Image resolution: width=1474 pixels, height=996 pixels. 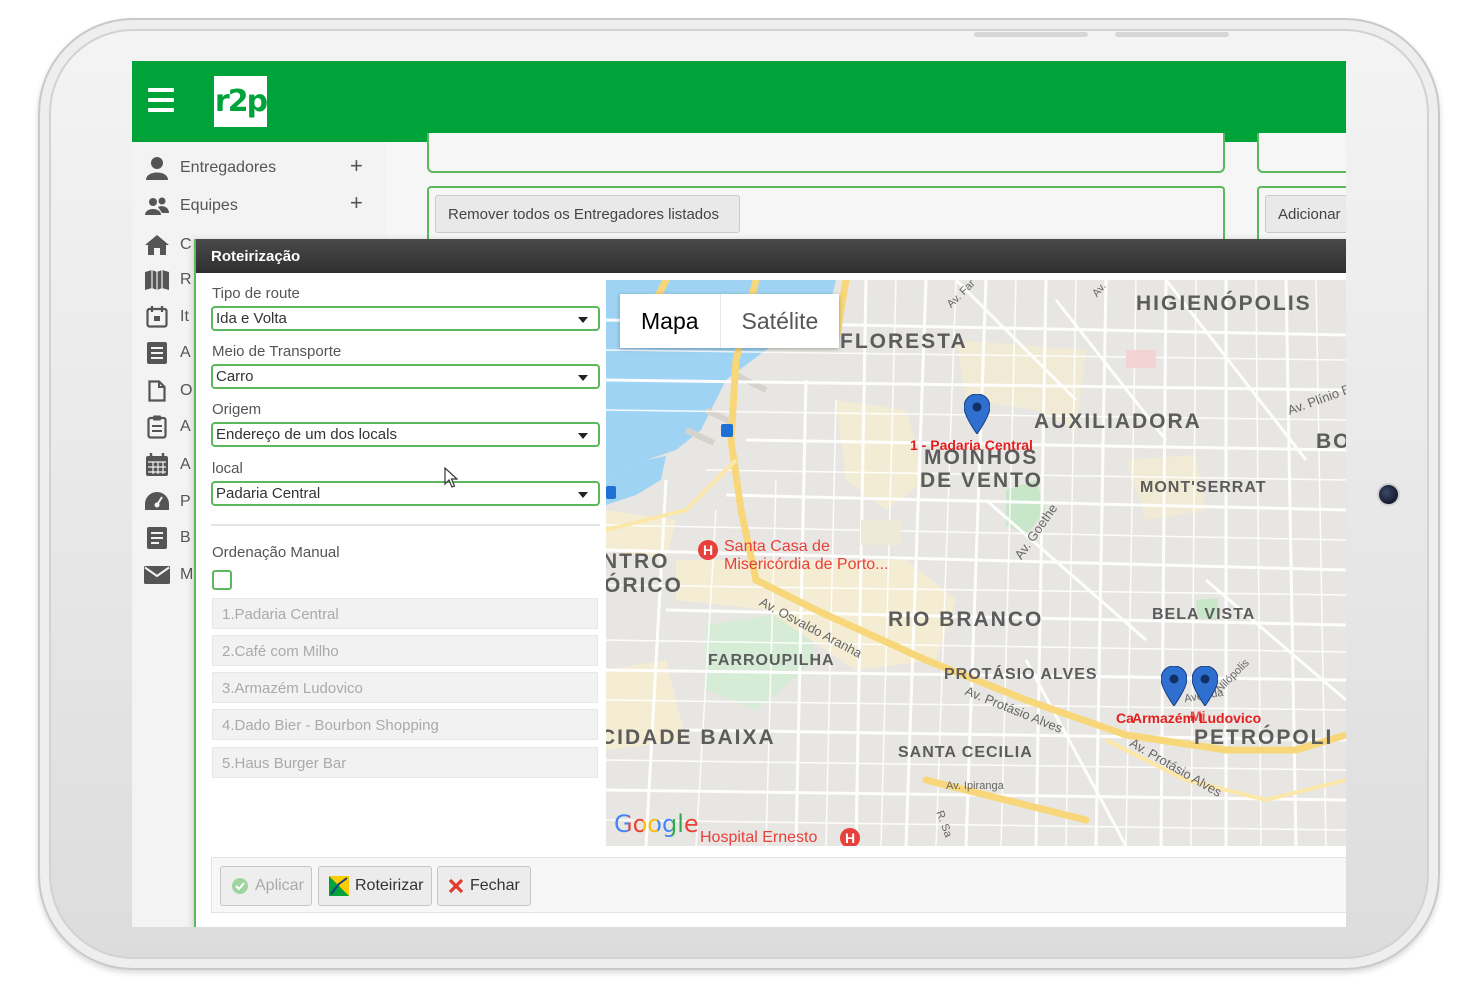 I want to click on manual-order-label: Ordenação Manual, so click(x=276, y=552).